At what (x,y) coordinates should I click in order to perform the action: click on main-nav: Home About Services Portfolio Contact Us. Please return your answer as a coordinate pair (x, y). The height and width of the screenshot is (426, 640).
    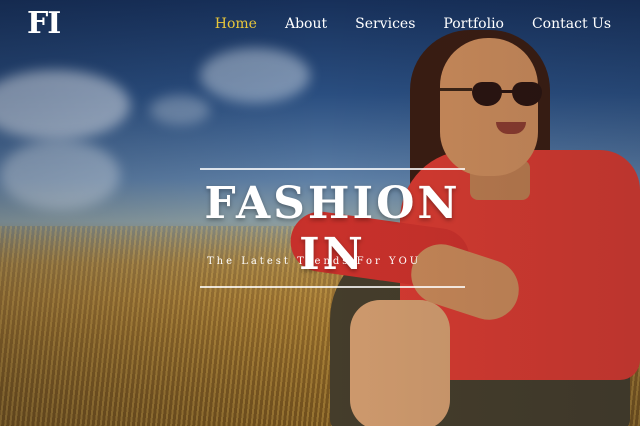
    Looking at the image, I should click on (413, 24).